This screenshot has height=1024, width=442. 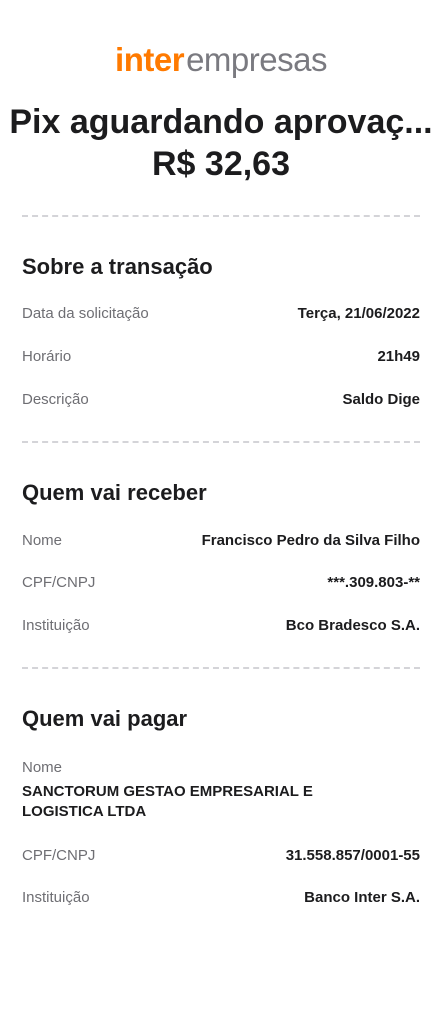 I want to click on payer-institution-label: Instituição, so click(x=56, y=897).